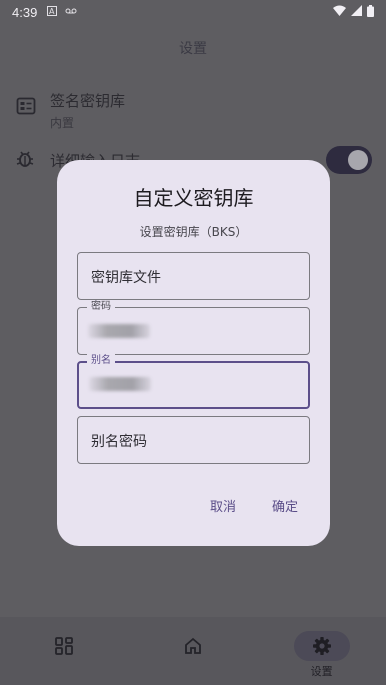 The width and height of the screenshot is (386, 685). I want to click on grid-icon, so click(64, 646).